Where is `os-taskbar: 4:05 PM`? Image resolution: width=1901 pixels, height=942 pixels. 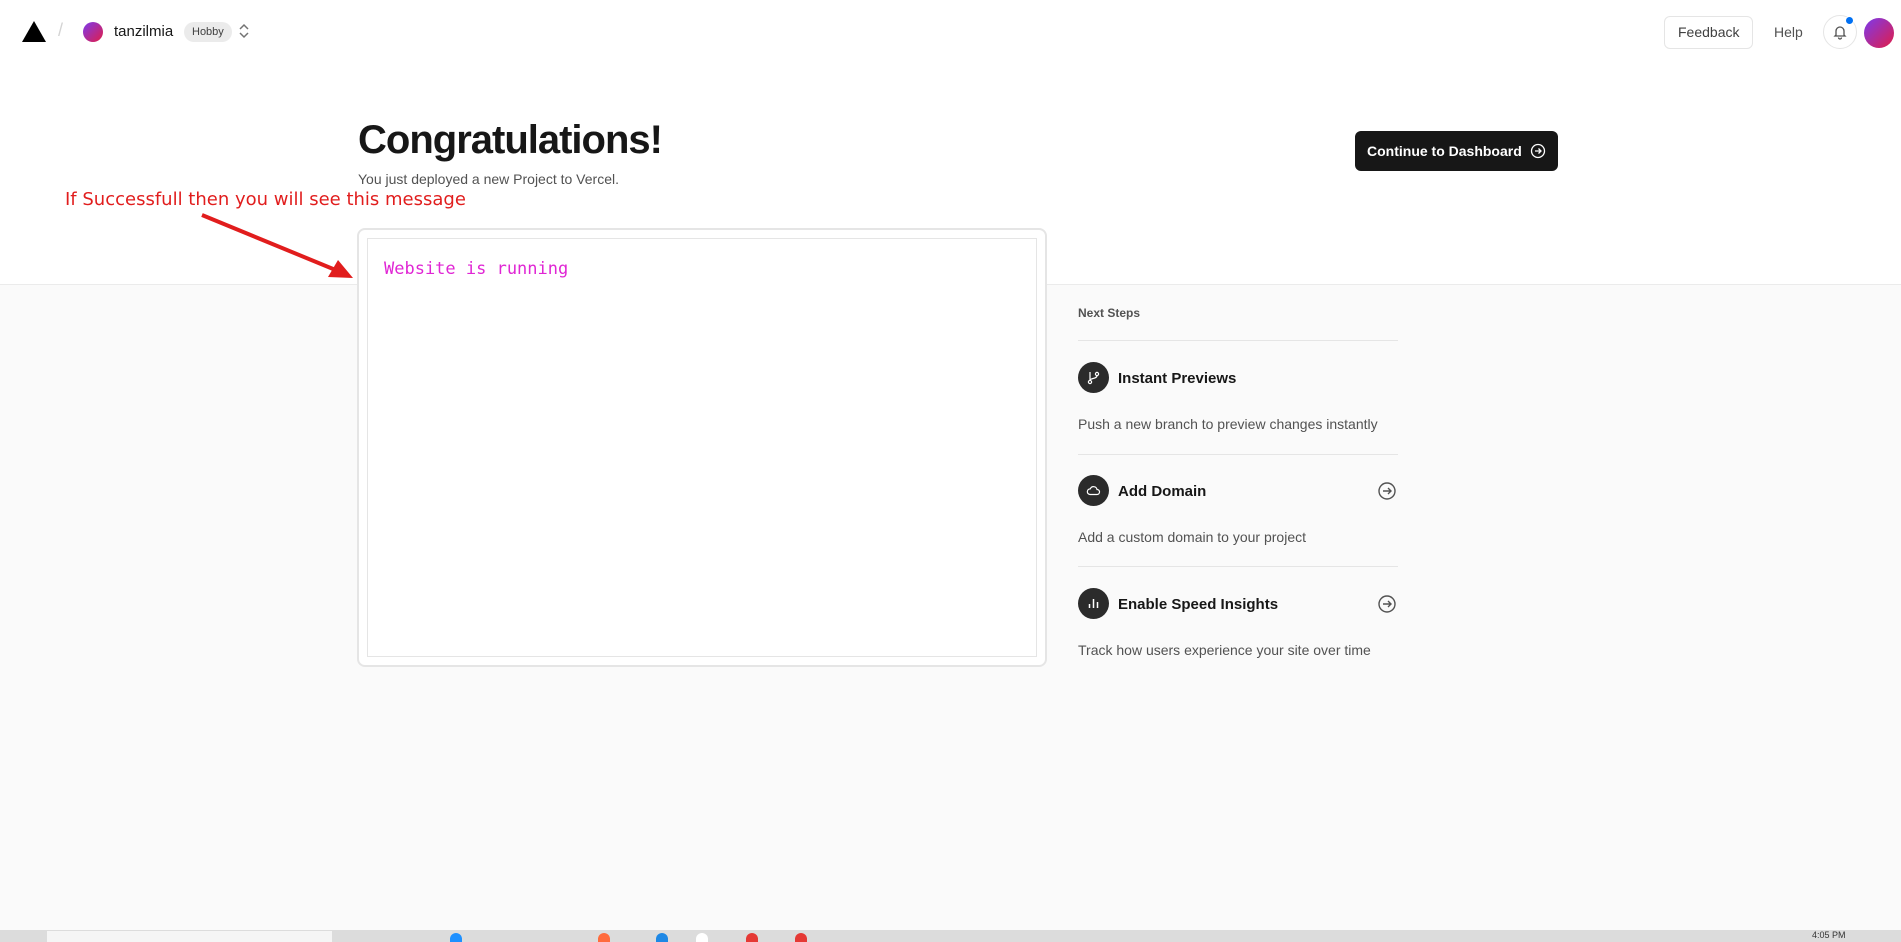
os-taskbar: 4:05 PM is located at coordinates (950, 936).